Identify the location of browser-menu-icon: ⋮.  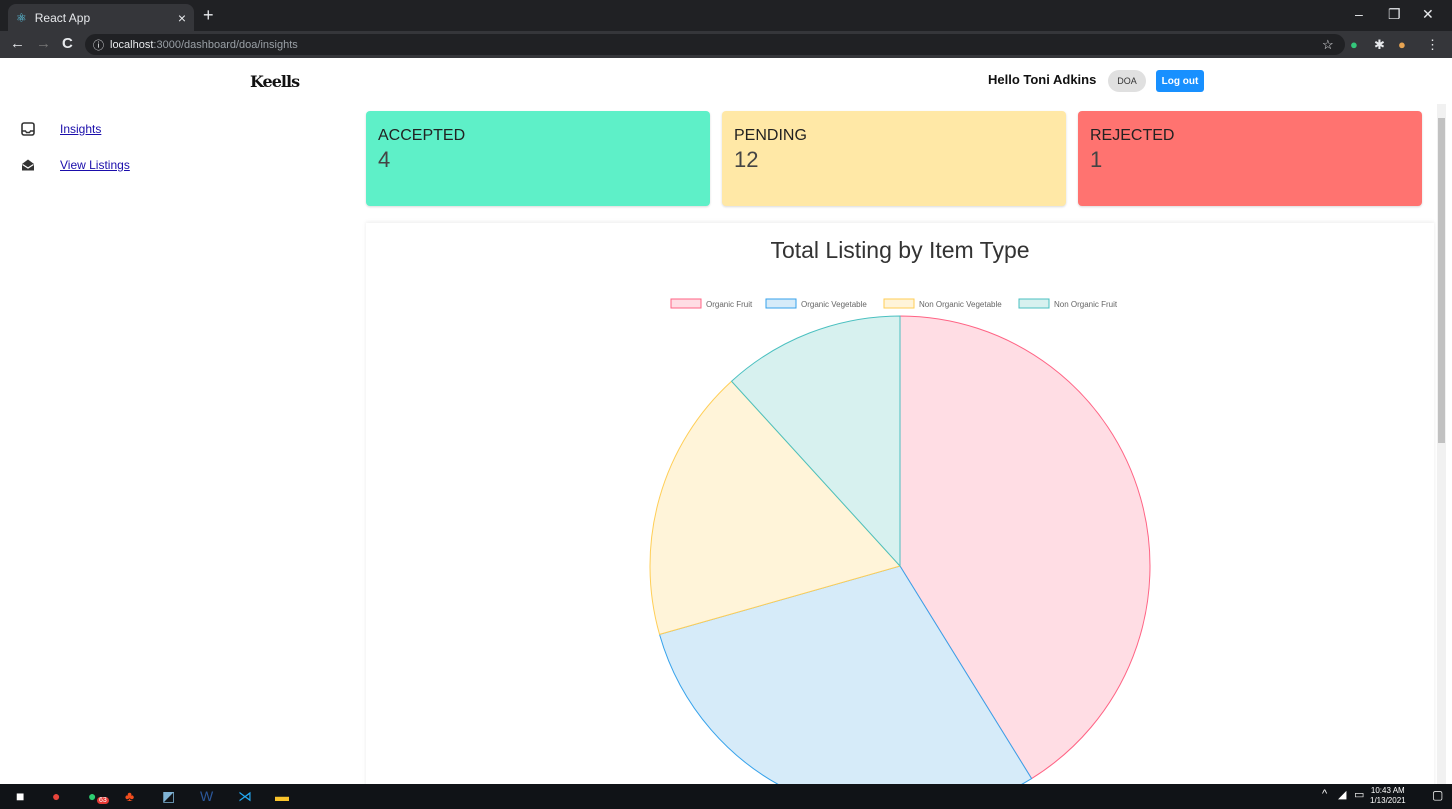
(1432, 45).